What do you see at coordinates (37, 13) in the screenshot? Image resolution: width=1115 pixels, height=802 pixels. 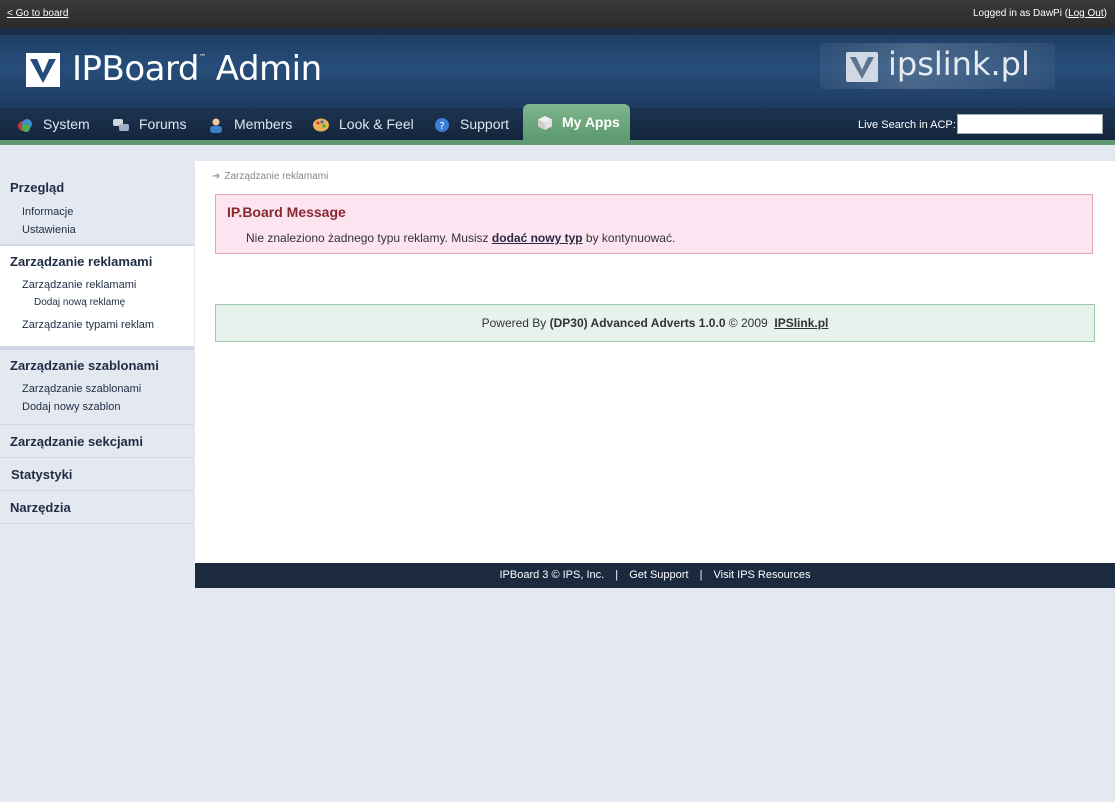 I see `go-to-board-link: < Go to board` at bounding box center [37, 13].